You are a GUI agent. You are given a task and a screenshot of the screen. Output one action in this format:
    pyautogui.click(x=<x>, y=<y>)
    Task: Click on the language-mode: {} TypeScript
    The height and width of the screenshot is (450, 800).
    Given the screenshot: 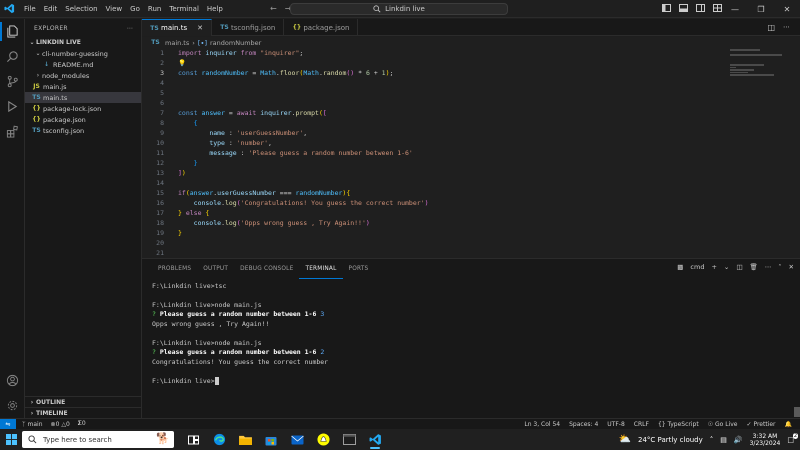 What is the action you would take?
    pyautogui.click(x=678, y=424)
    